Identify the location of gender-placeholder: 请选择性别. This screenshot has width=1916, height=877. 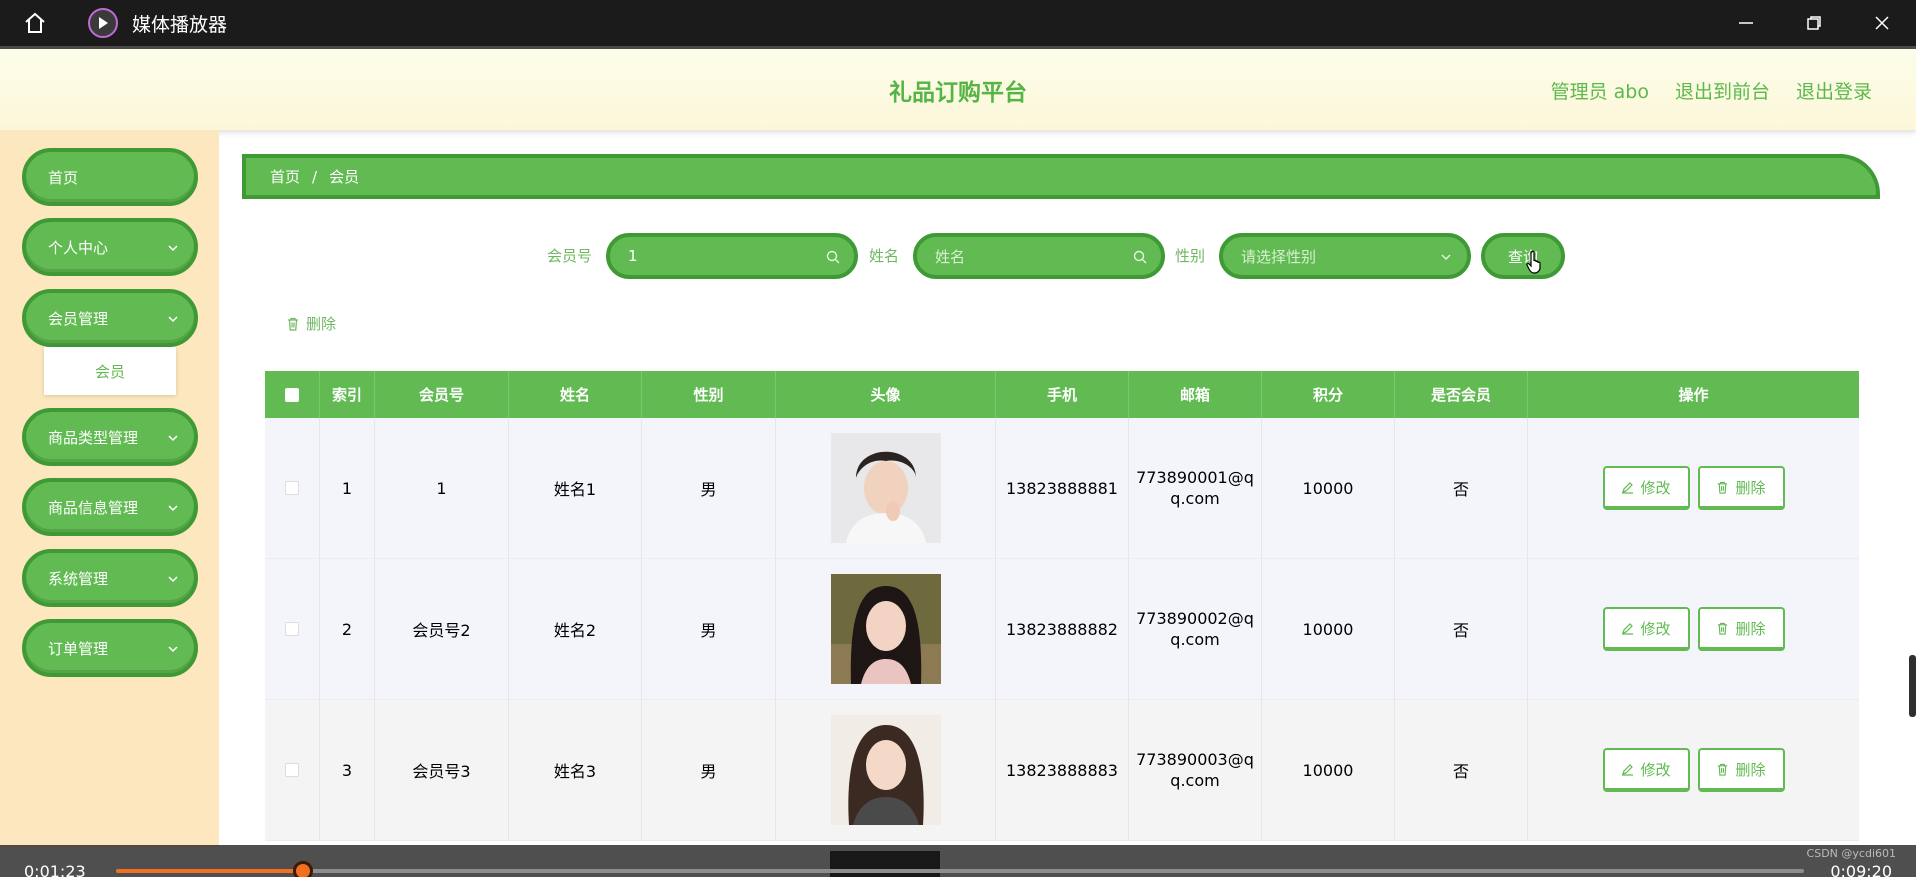
(1279, 256).